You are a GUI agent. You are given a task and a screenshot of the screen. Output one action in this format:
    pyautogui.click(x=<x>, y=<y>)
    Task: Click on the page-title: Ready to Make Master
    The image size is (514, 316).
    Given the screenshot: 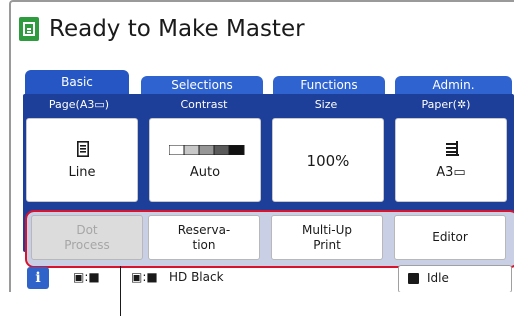 What is the action you would take?
    pyautogui.click(x=177, y=29)
    